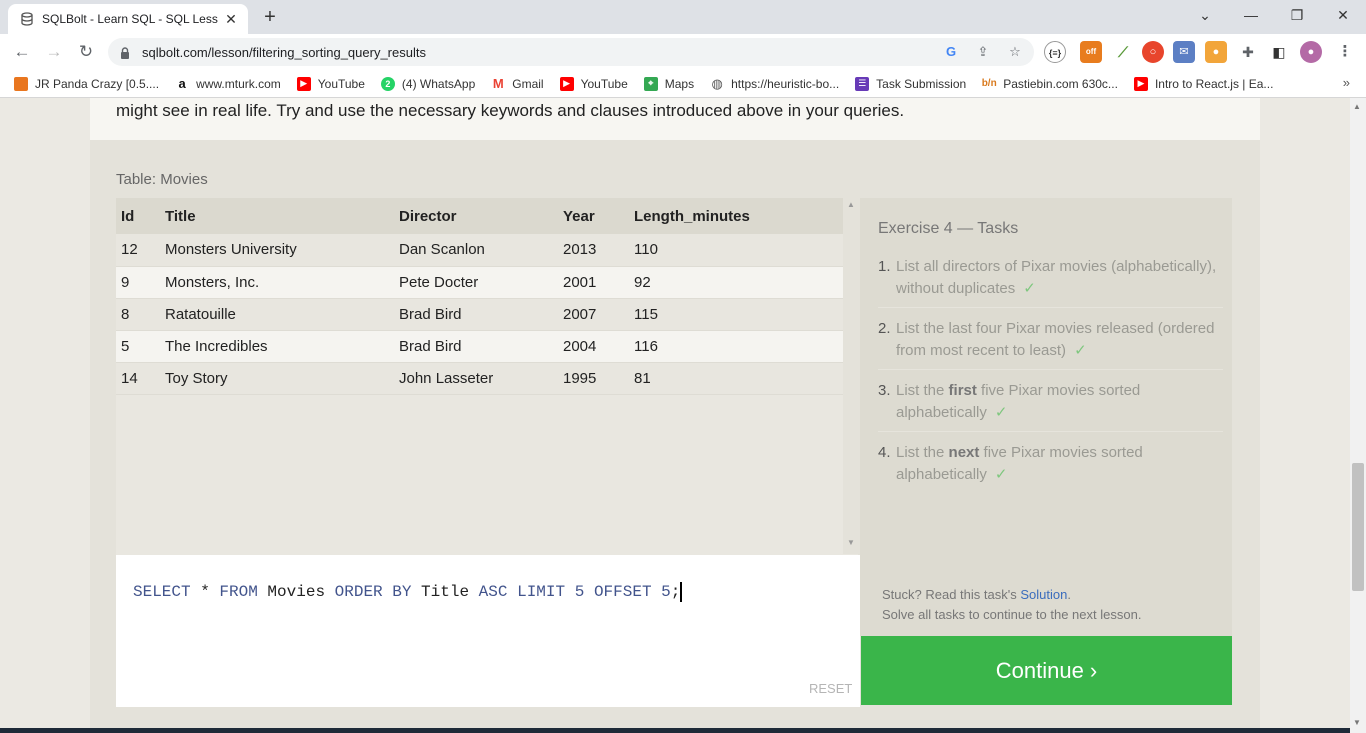 The width and height of the screenshot is (1366, 733). Describe the element at coordinates (138, 346) in the screenshot. I see `cell-id: 5` at that location.